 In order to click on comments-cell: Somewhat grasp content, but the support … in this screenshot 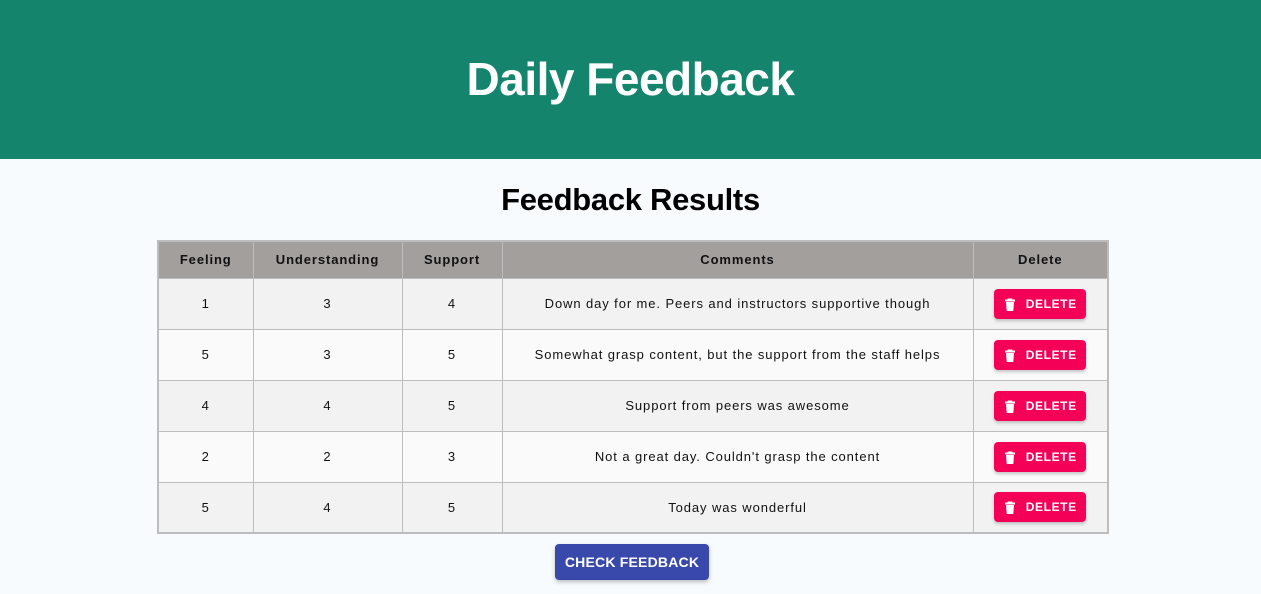, I will do `click(737, 354)`.